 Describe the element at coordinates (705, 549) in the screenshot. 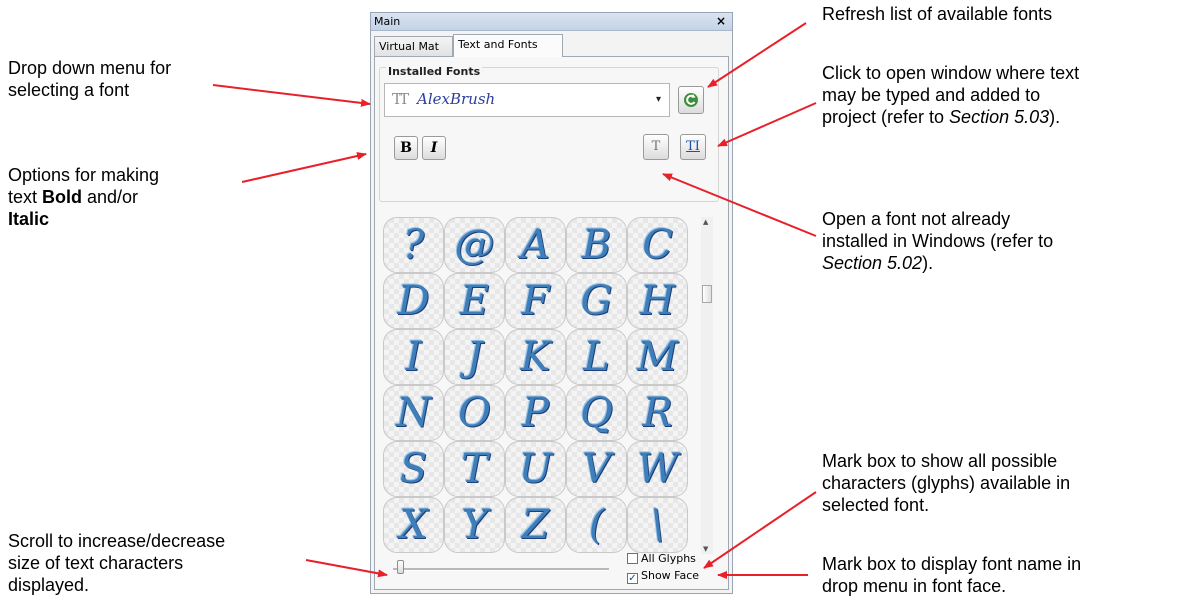

I see `scroll-down-icon: ▼` at that location.